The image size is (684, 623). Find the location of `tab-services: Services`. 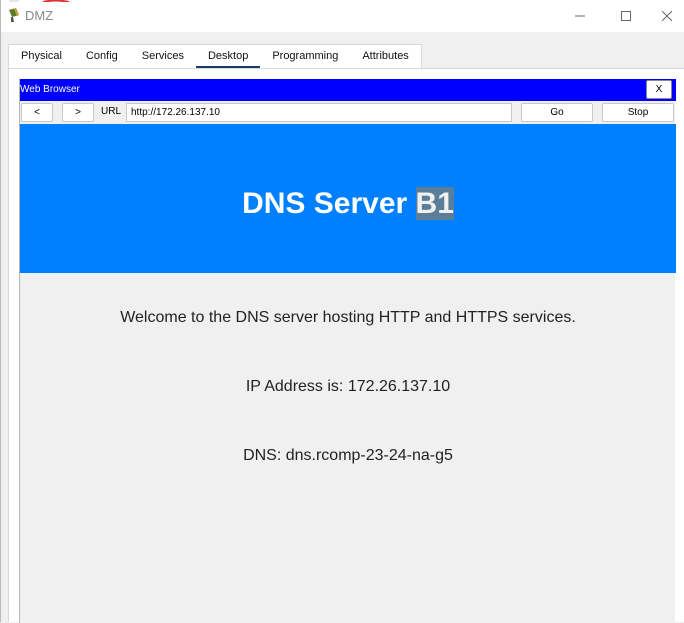

tab-services: Services is located at coordinates (163, 56).